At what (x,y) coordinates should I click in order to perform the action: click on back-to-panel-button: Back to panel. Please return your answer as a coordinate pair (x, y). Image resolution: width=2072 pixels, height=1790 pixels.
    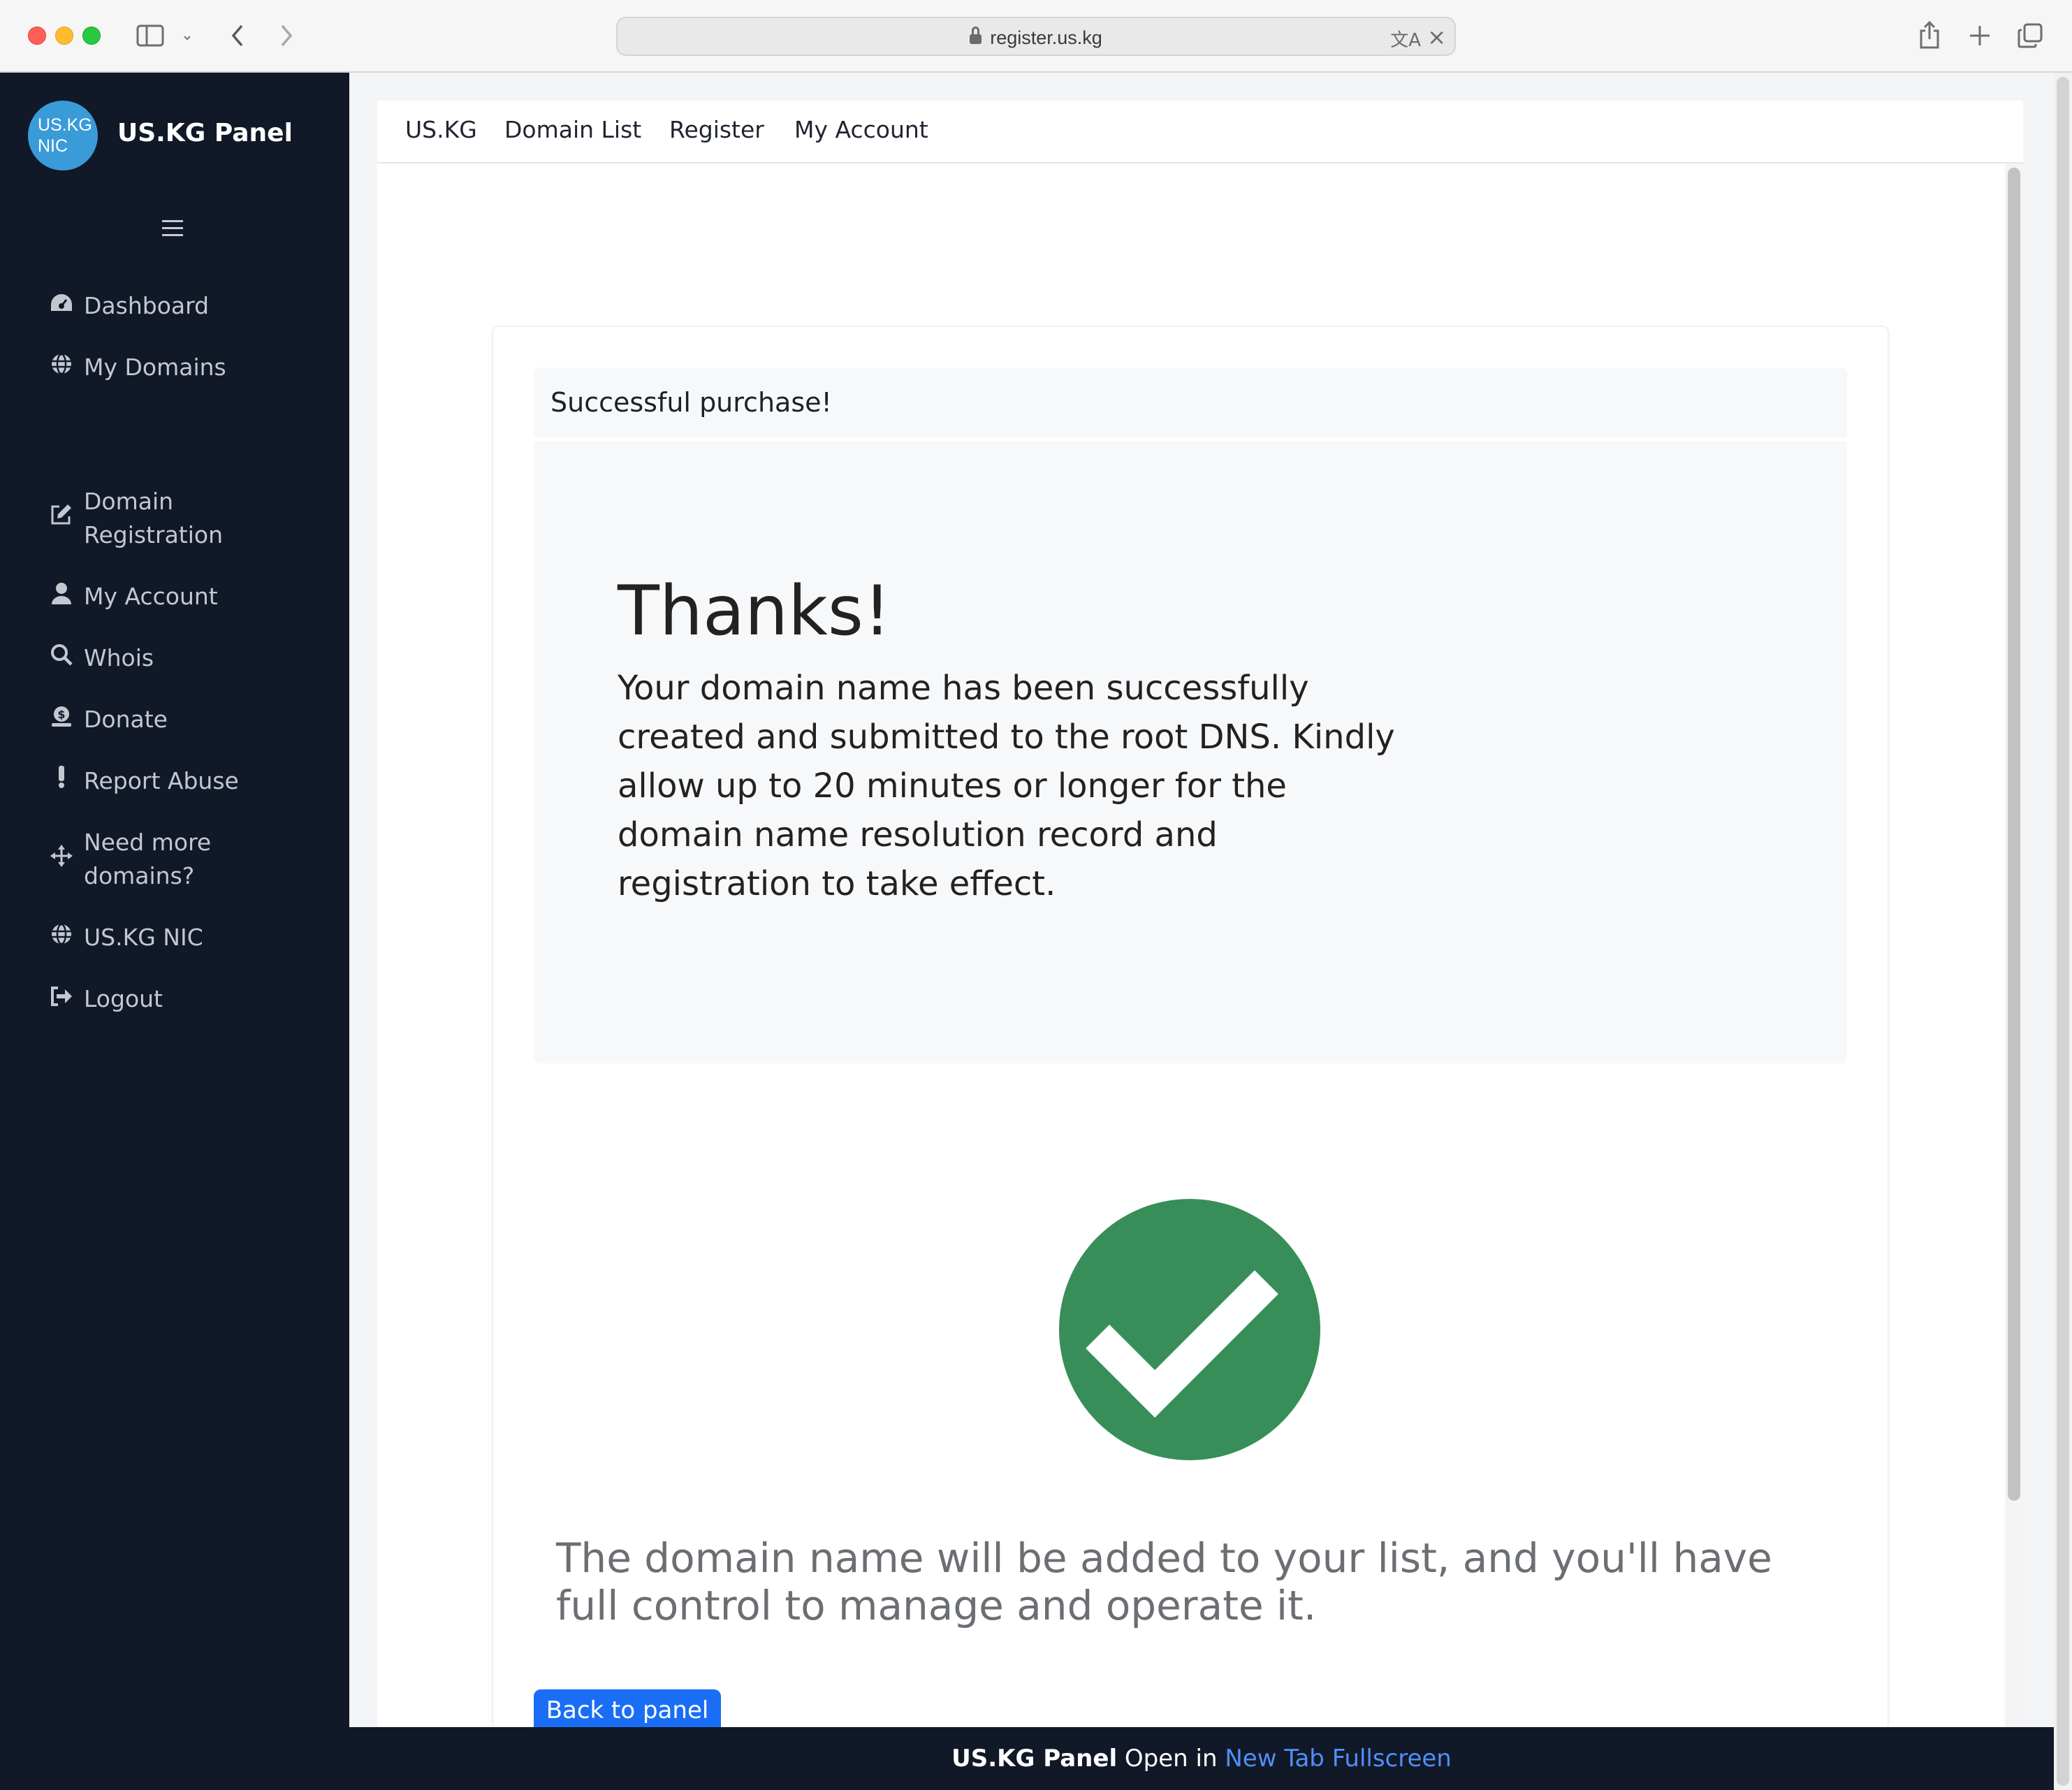
    Looking at the image, I should click on (628, 1710).